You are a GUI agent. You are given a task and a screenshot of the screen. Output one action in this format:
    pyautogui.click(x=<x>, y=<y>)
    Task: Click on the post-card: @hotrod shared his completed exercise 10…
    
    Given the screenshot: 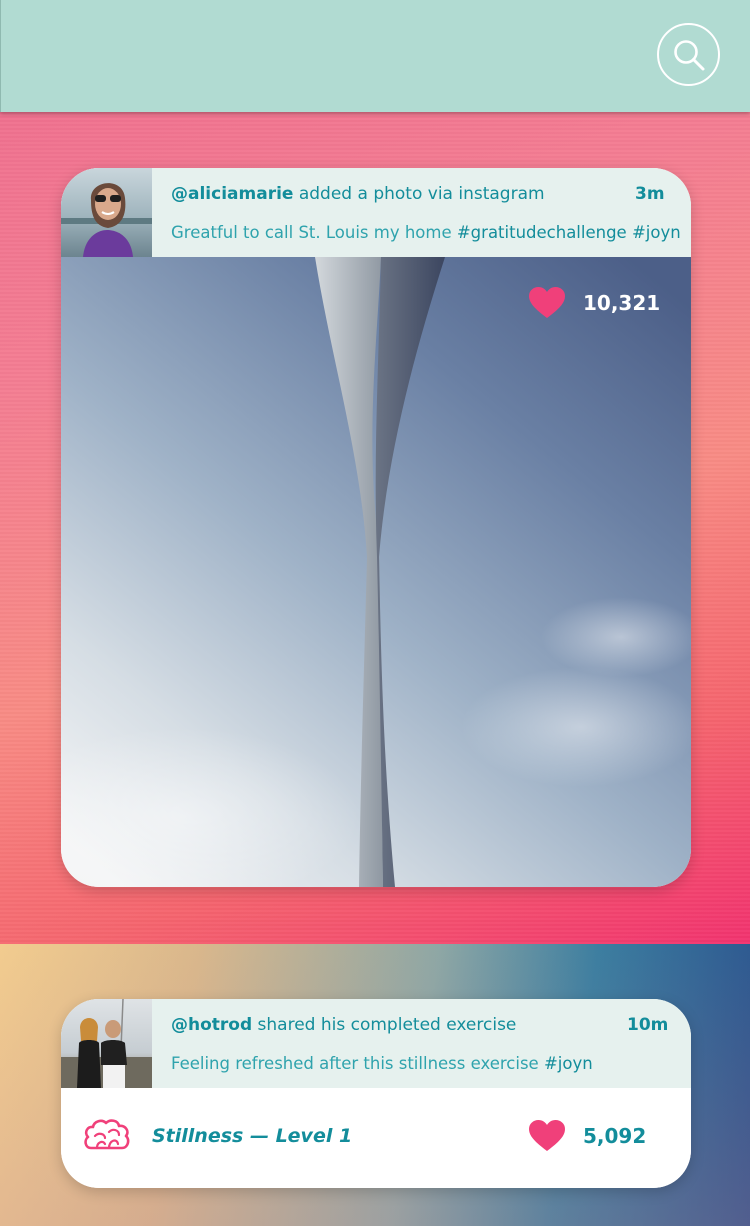 What is the action you would take?
    pyautogui.click(x=376, y=1093)
    